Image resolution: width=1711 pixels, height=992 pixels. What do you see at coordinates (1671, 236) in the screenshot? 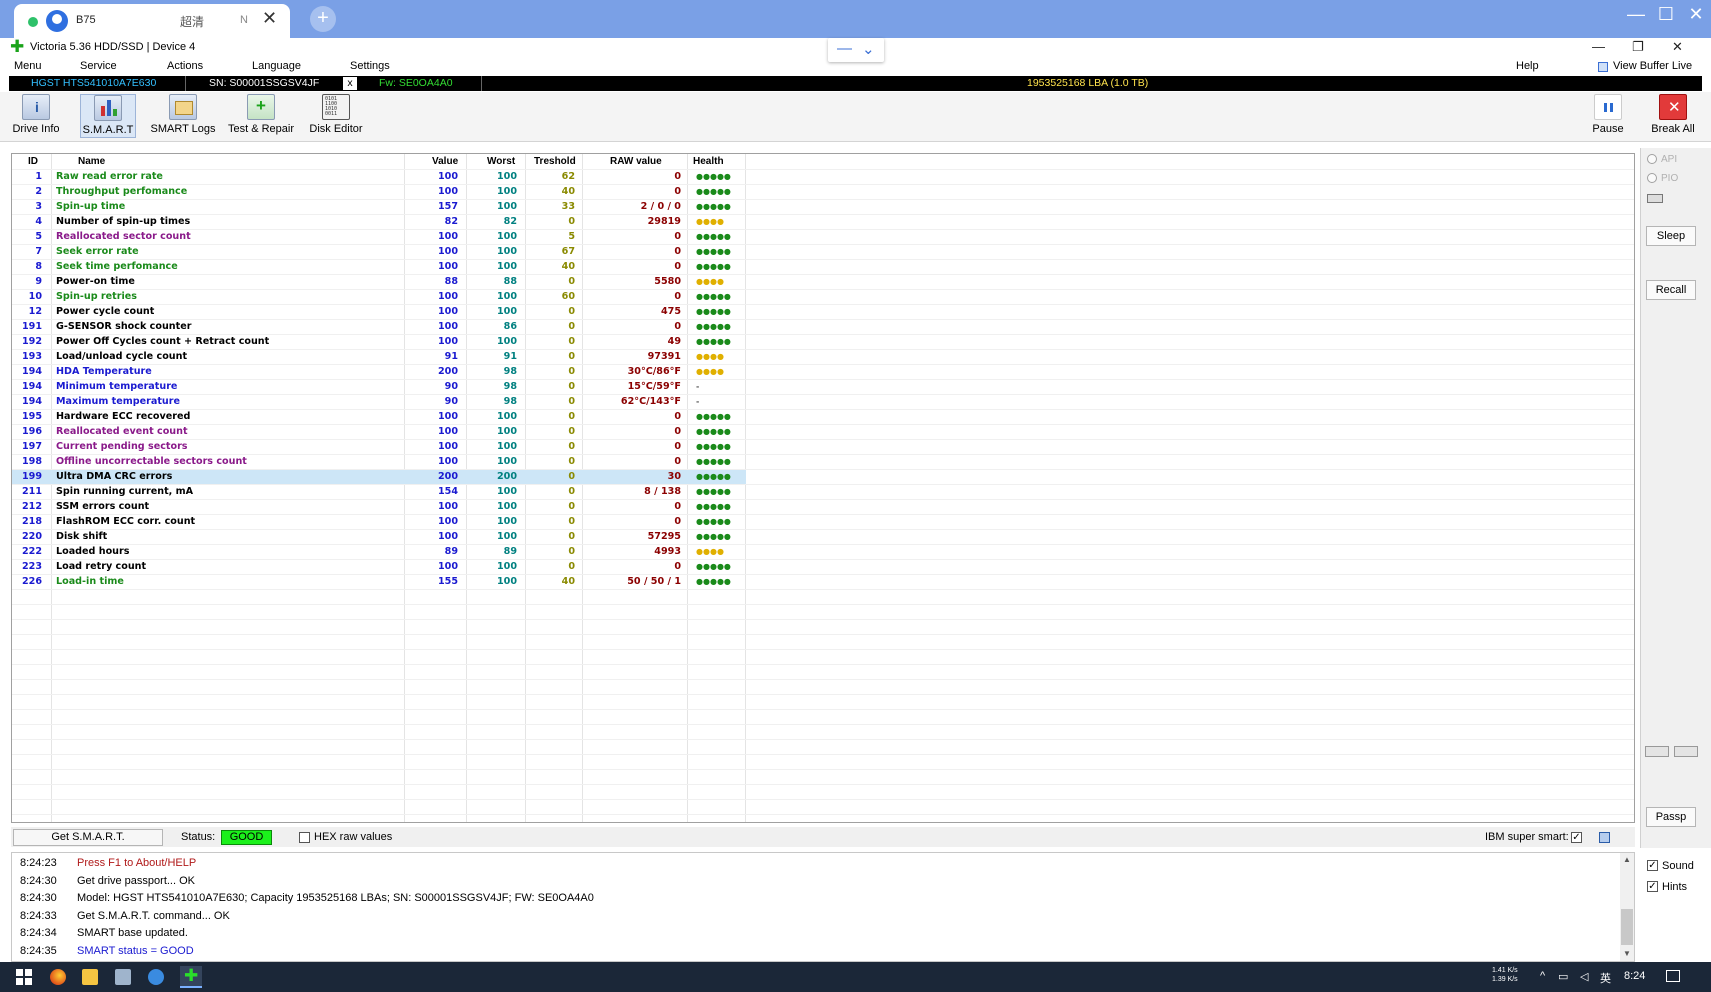
I see `sleep-button: Sleep` at bounding box center [1671, 236].